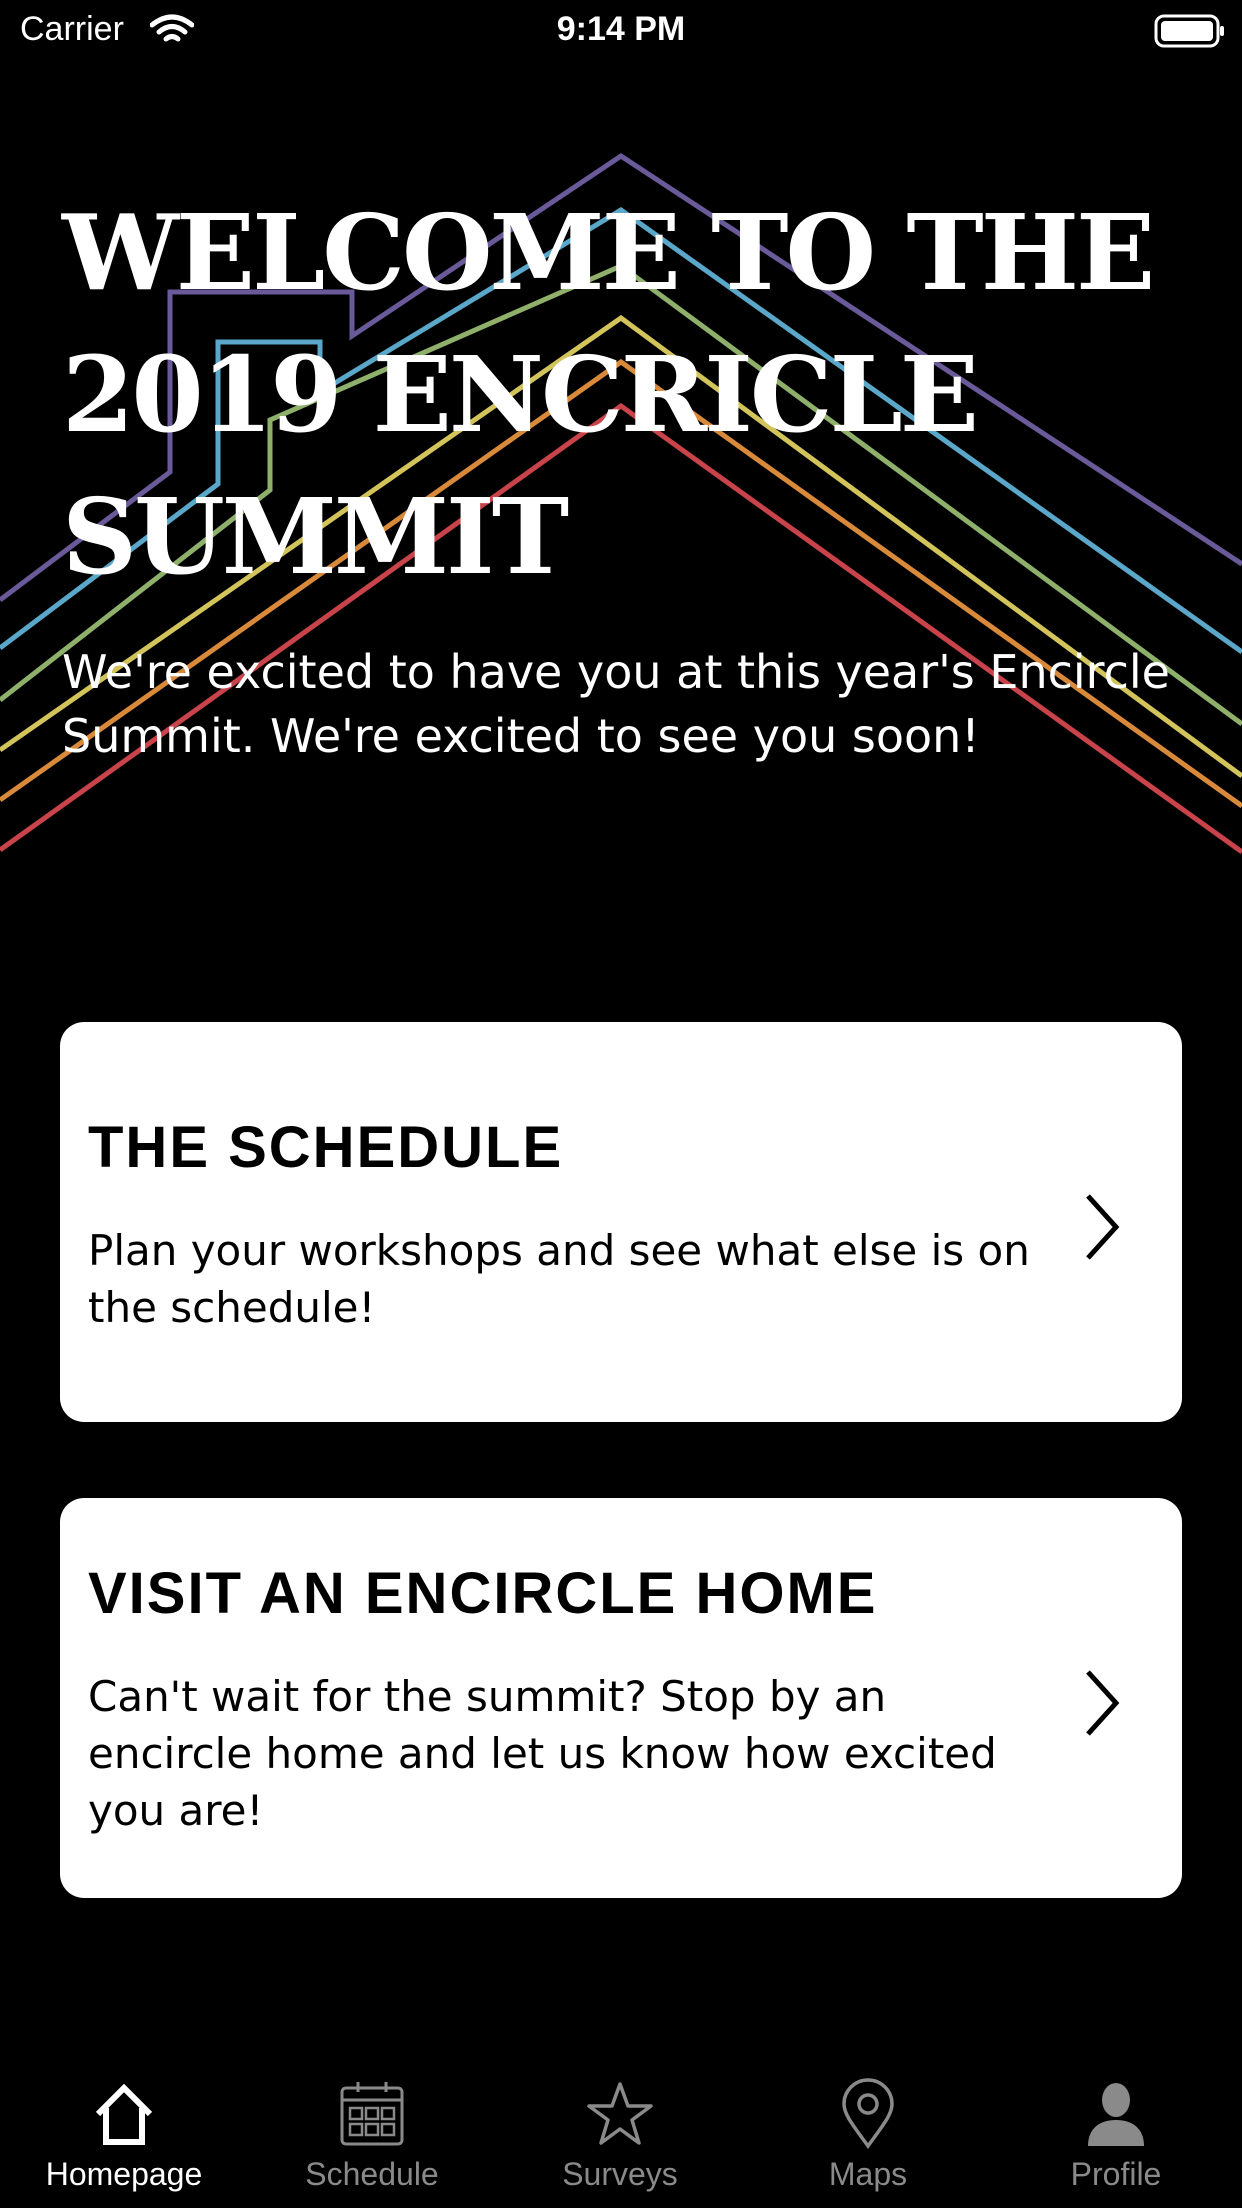 Image resolution: width=1242 pixels, height=2208 pixels. I want to click on tab-surveys: Surveys, so click(620, 2135).